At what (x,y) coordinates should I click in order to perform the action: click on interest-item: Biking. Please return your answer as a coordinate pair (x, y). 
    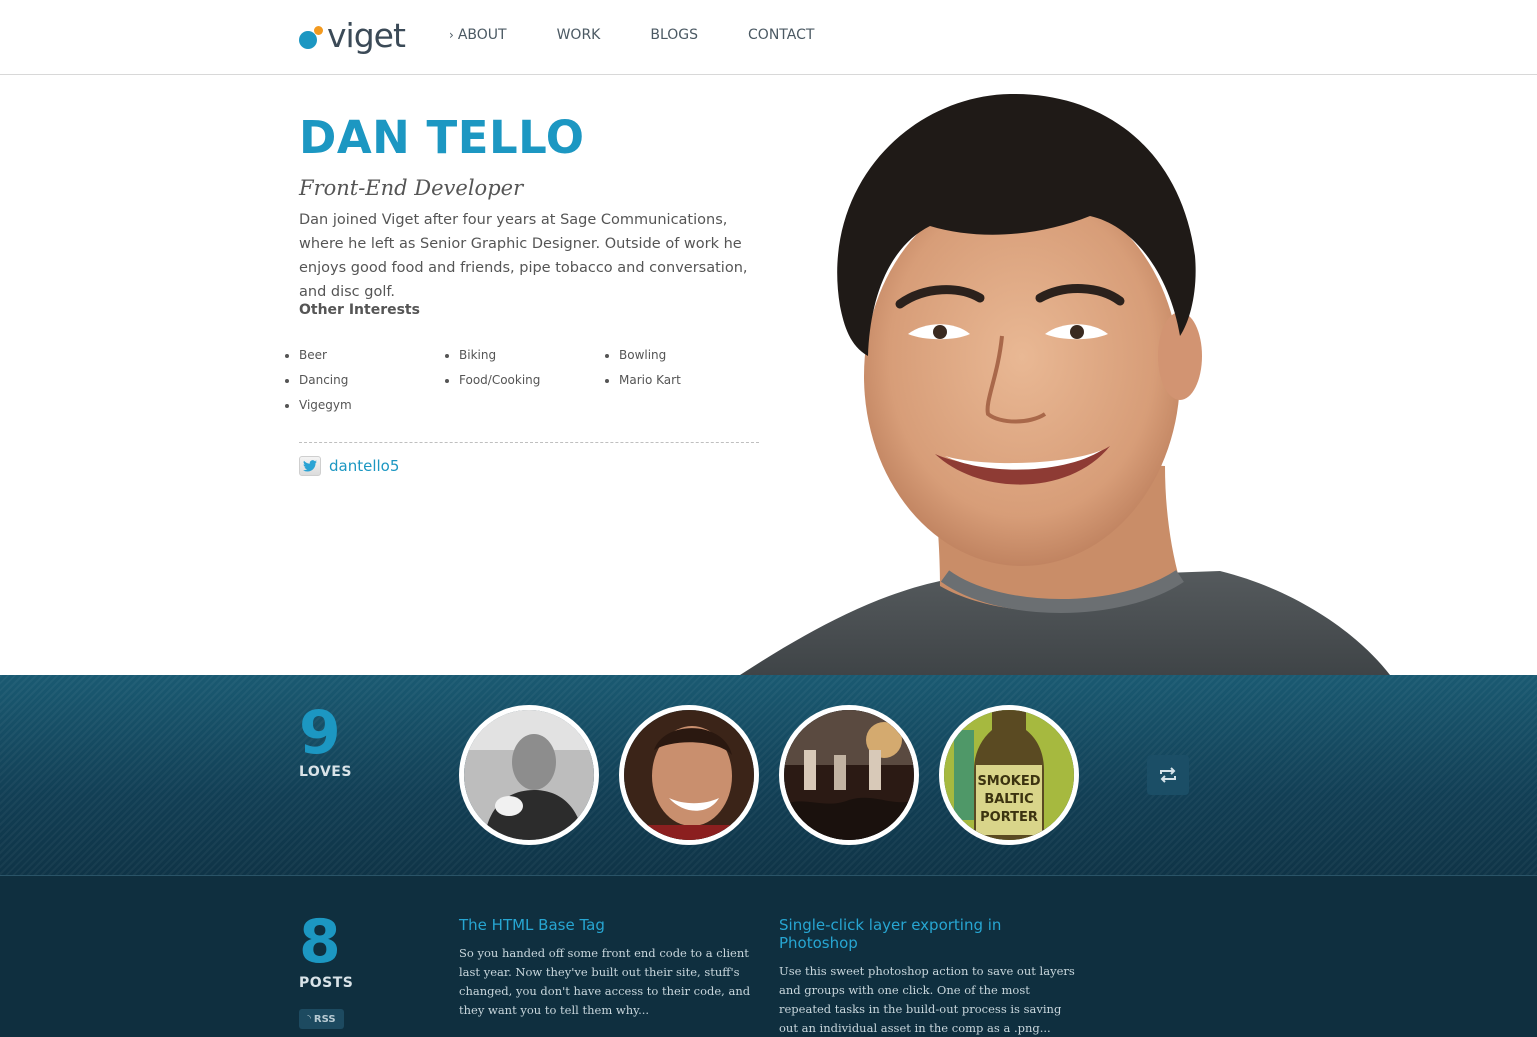
    Looking at the image, I should click on (532, 355).